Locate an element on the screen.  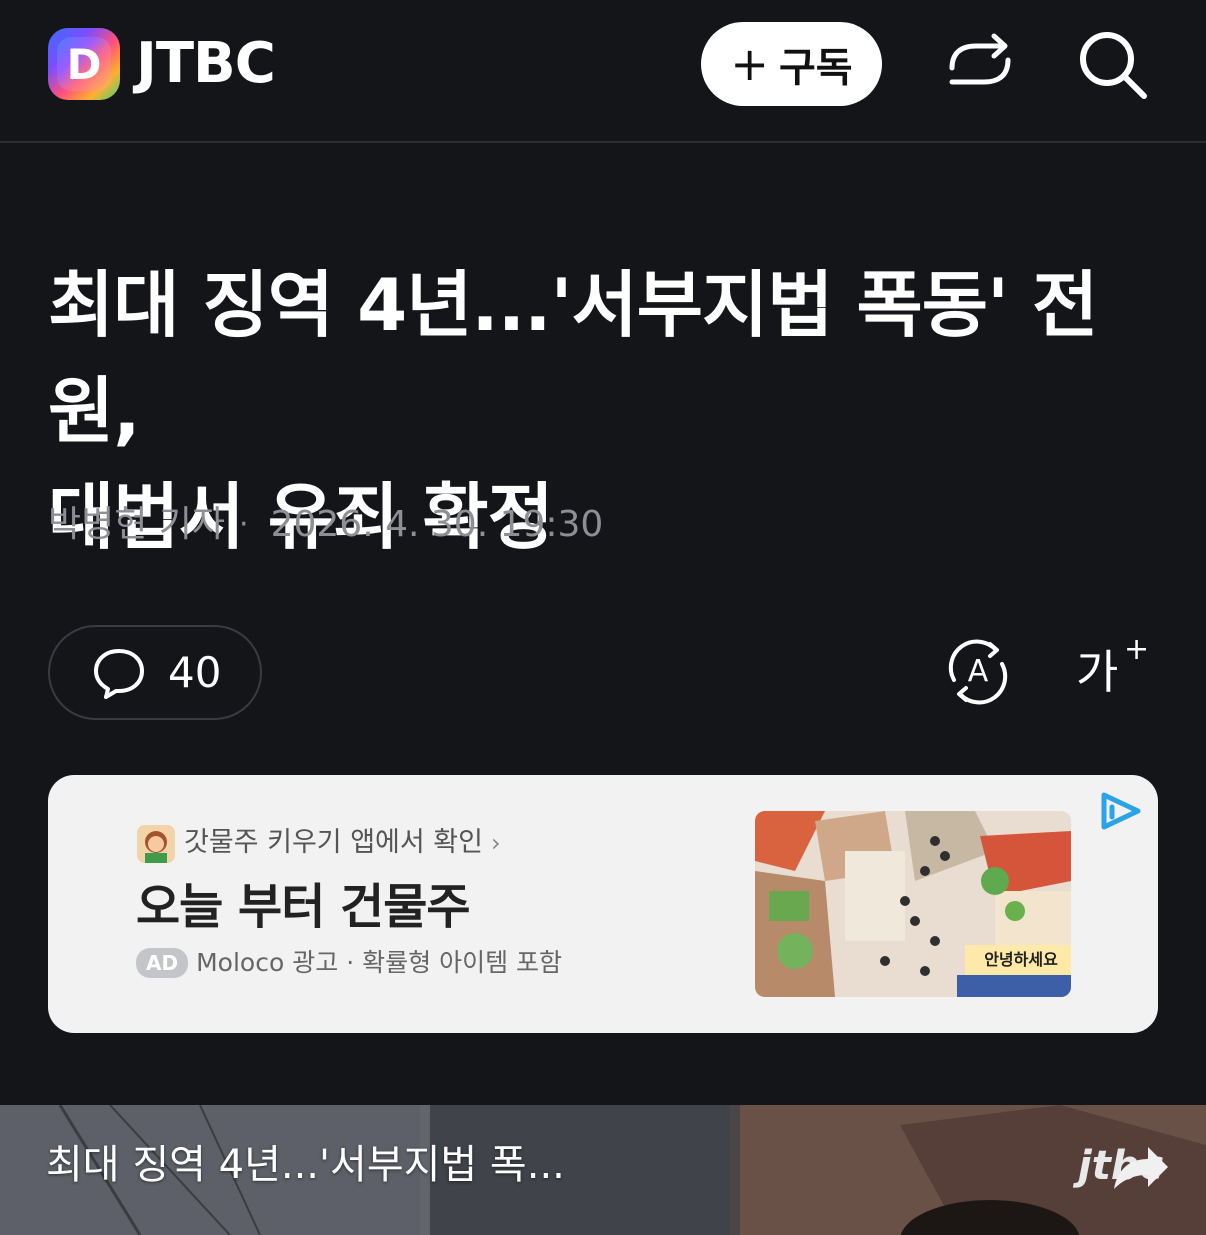
top-header: D JTBC + 구독 is located at coordinates (603, 71).